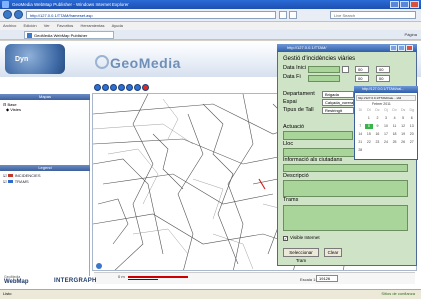 The height and width of the screenshot is (299, 421). I want to click on calendar-day: 3, so click(386, 118).